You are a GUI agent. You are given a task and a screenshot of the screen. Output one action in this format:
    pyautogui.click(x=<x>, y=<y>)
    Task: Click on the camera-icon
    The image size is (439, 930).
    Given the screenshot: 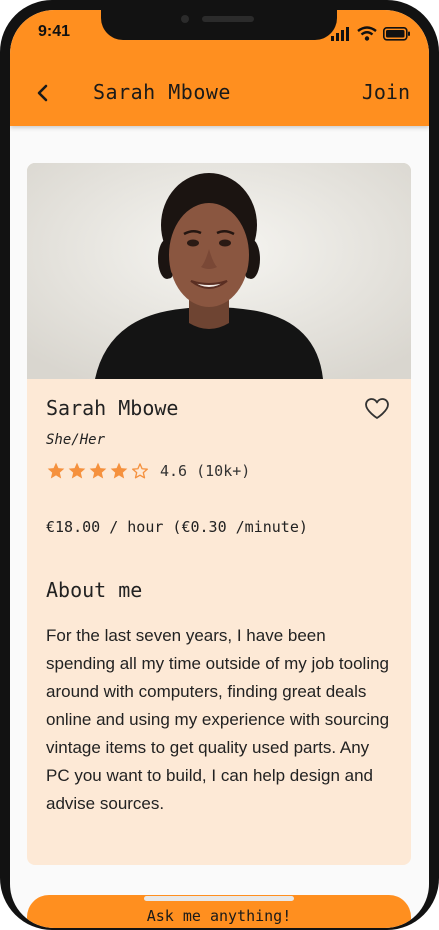 What is the action you would take?
    pyautogui.click(x=185, y=19)
    